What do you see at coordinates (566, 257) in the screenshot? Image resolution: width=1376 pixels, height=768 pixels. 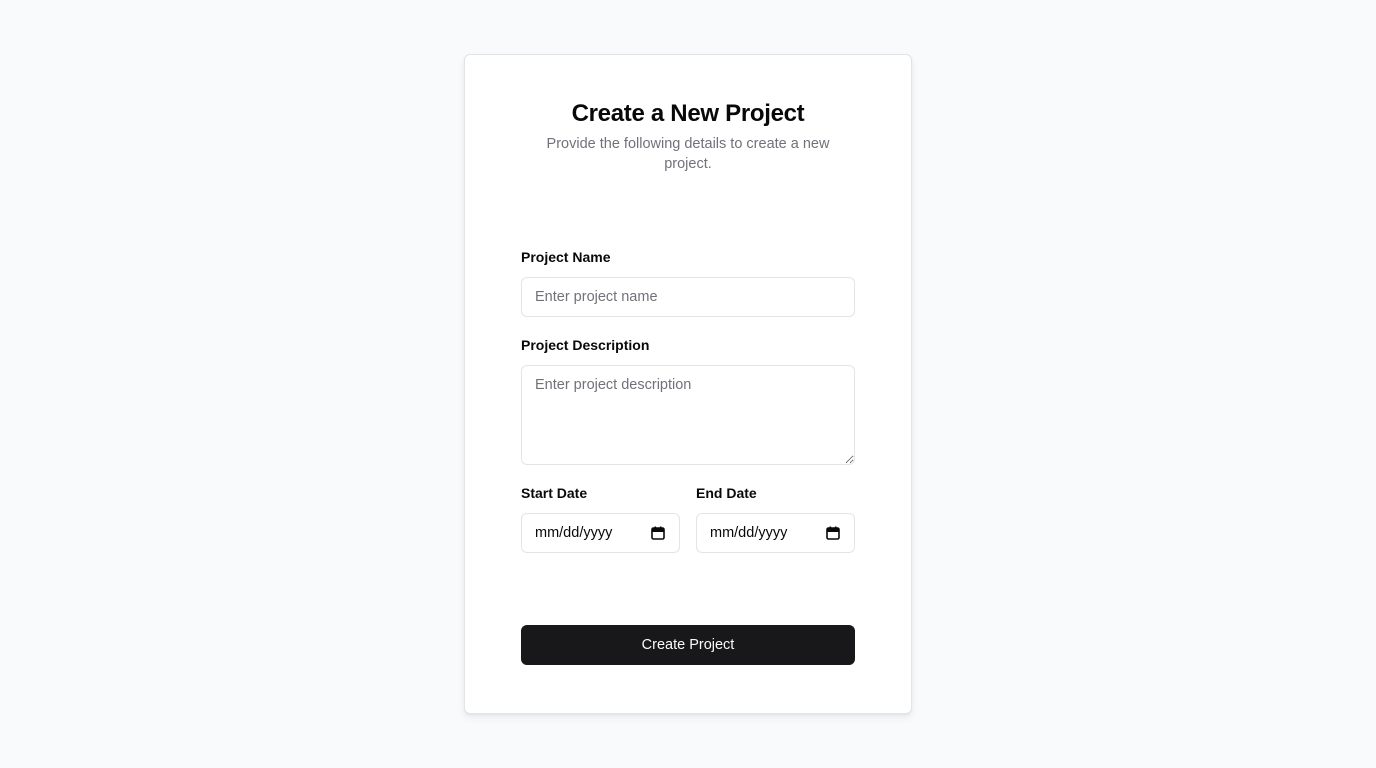 I see `project-name-label: Project Name` at bounding box center [566, 257].